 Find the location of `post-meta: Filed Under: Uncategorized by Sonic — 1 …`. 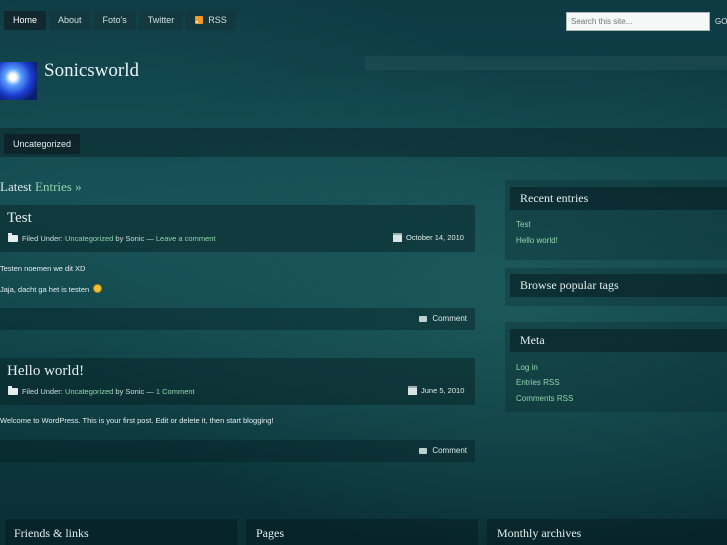

post-meta: Filed Under: Uncategorized by Sonic — 1 … is located at coordinates (101, 391).